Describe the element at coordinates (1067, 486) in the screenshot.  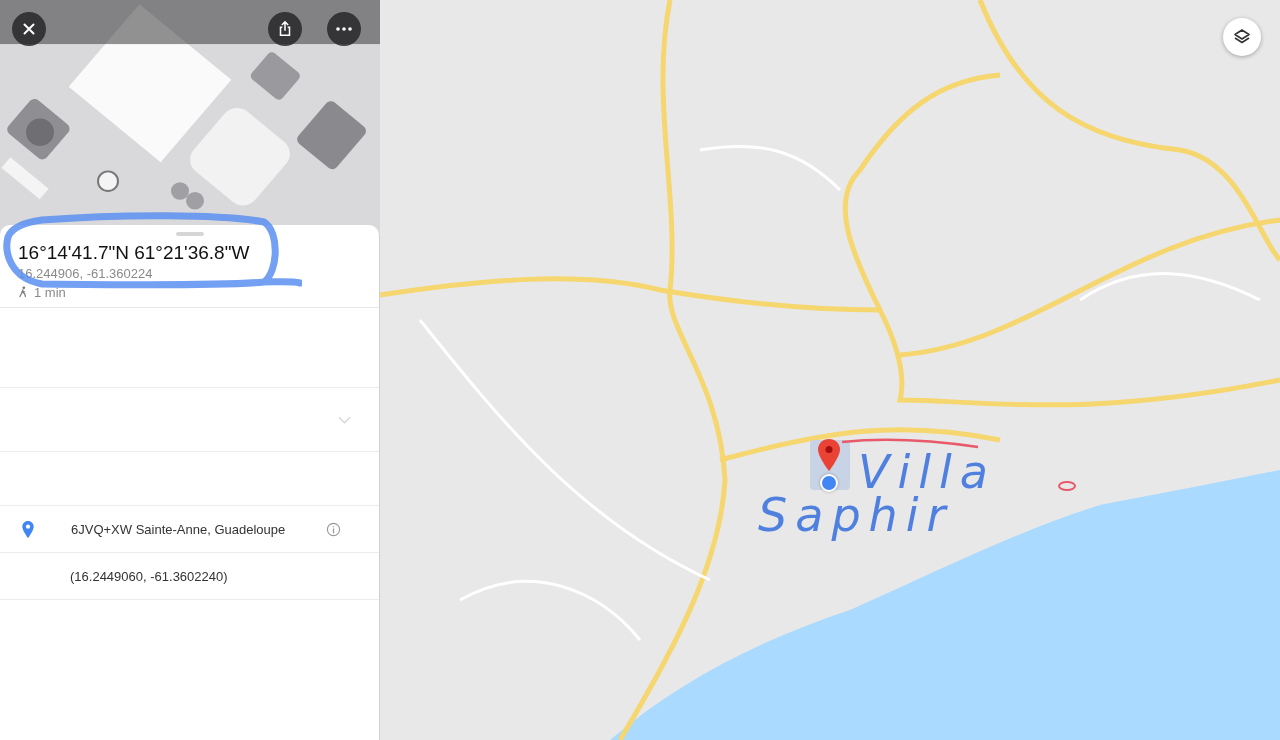
I see `annotation-stroke` at that location.